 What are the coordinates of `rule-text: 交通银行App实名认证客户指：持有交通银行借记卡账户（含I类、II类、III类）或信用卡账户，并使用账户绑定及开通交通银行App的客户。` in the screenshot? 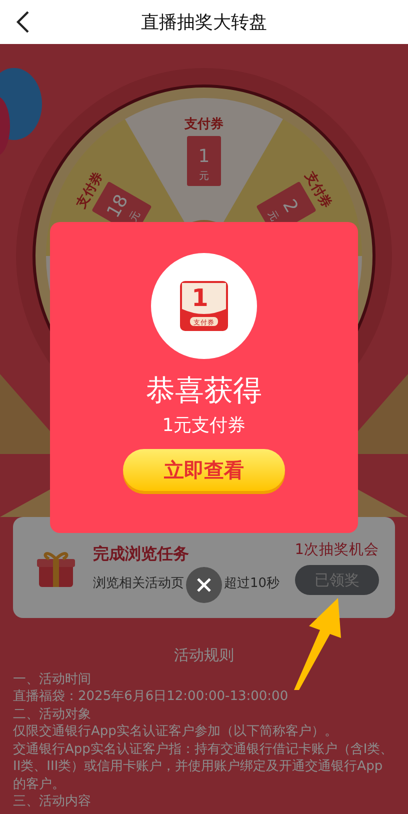 It's located at (203, 766).